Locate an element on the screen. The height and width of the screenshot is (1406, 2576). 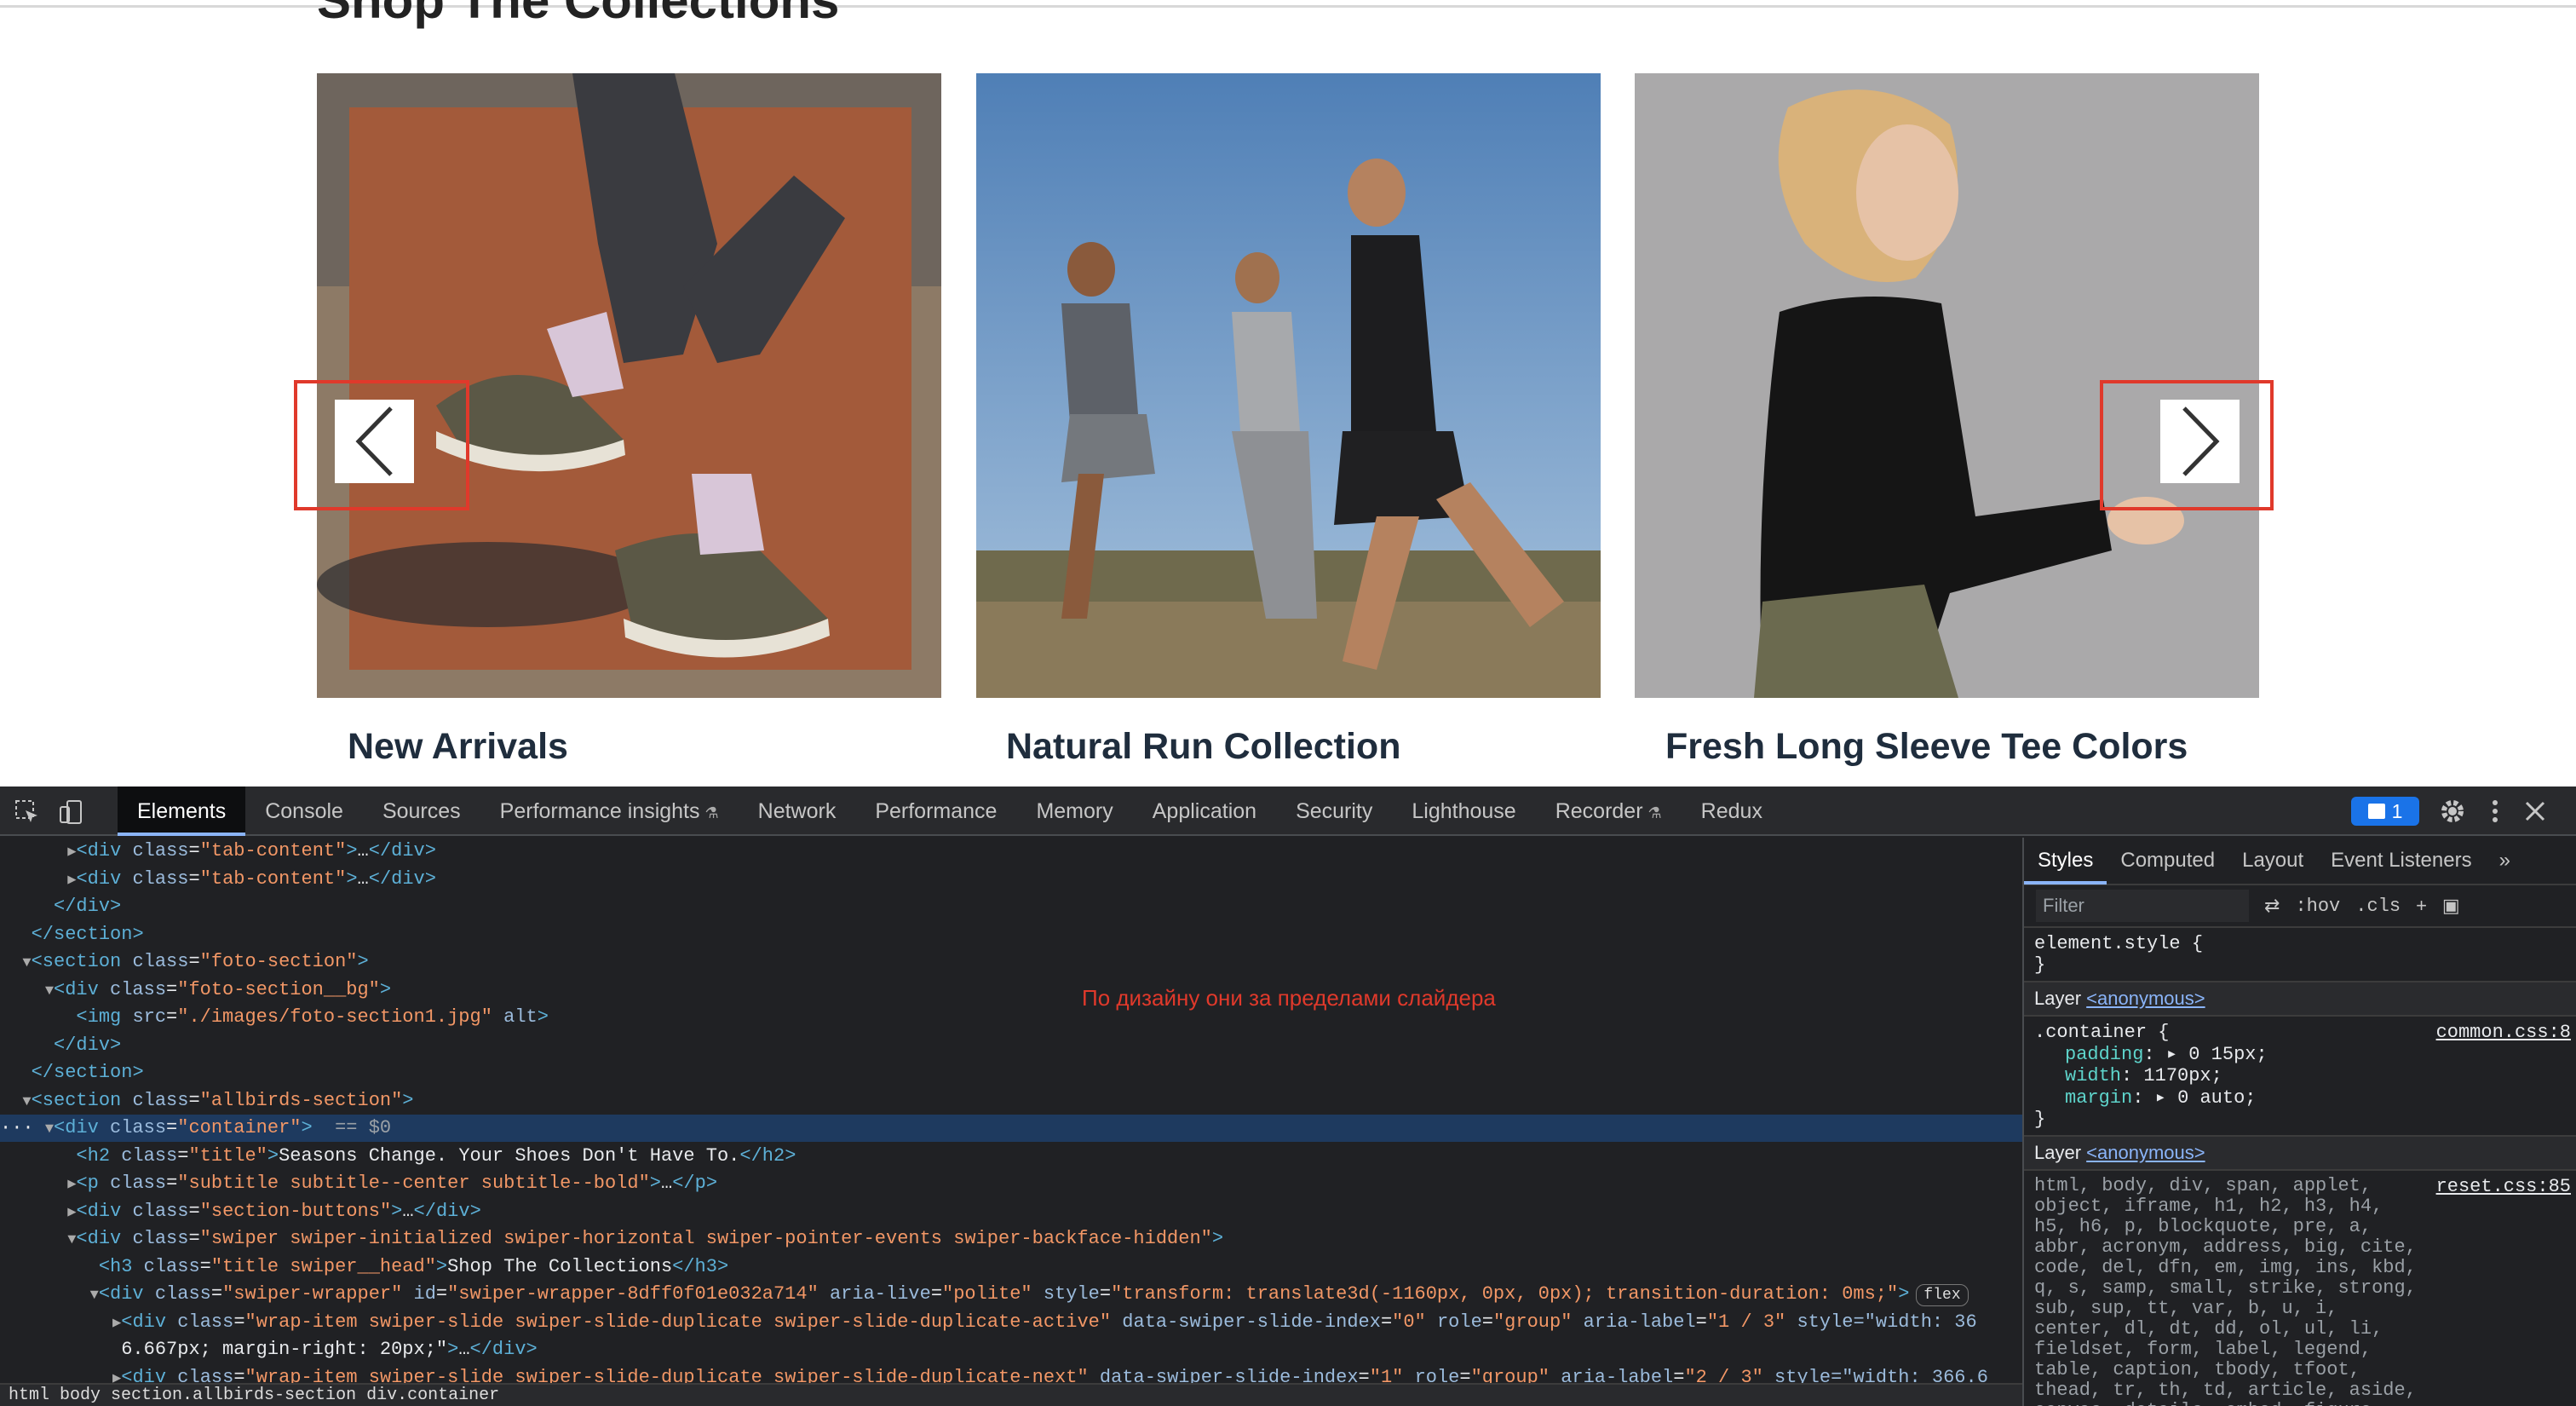
more-tabs-icon: » is located at coordinates (2505, 861).